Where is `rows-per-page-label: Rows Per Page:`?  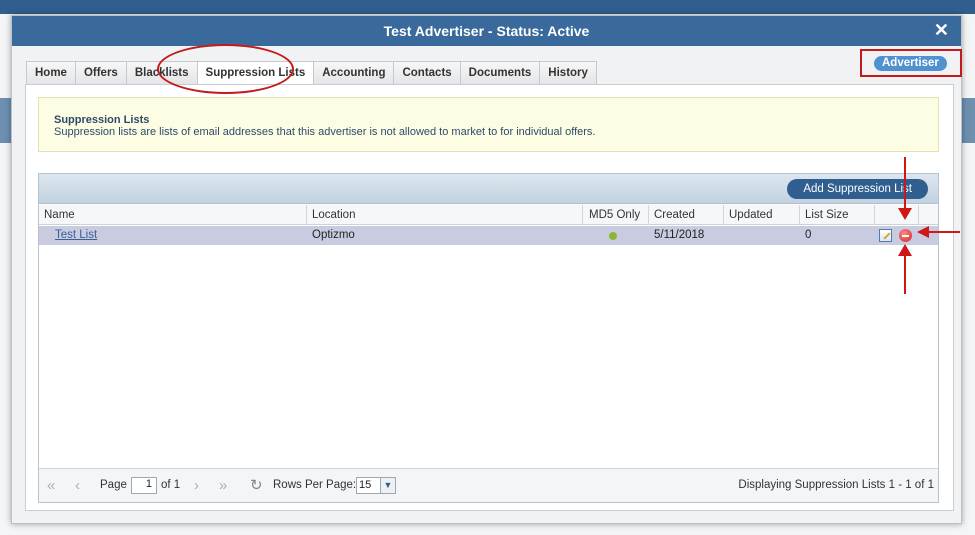 rows-per-page-label: Rows Per Page: is located at coordinates (315, 485).